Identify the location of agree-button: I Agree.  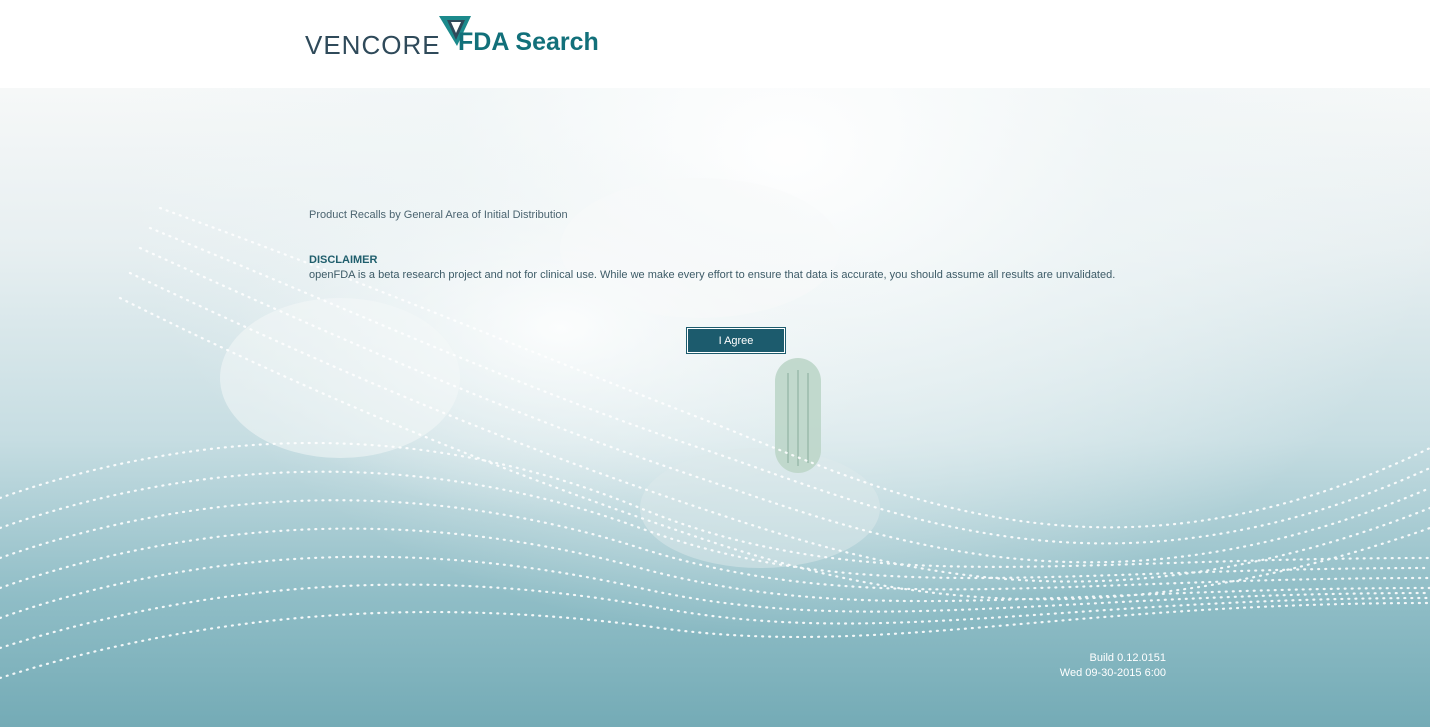
(736, 340).